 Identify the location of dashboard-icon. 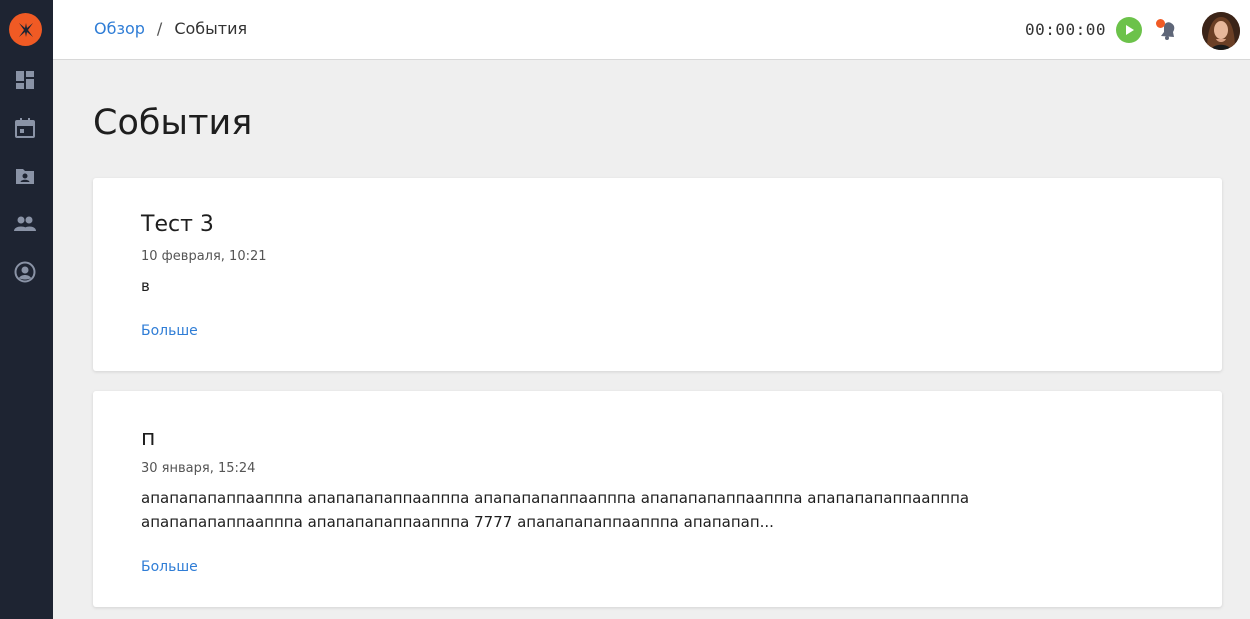
(25, 80).